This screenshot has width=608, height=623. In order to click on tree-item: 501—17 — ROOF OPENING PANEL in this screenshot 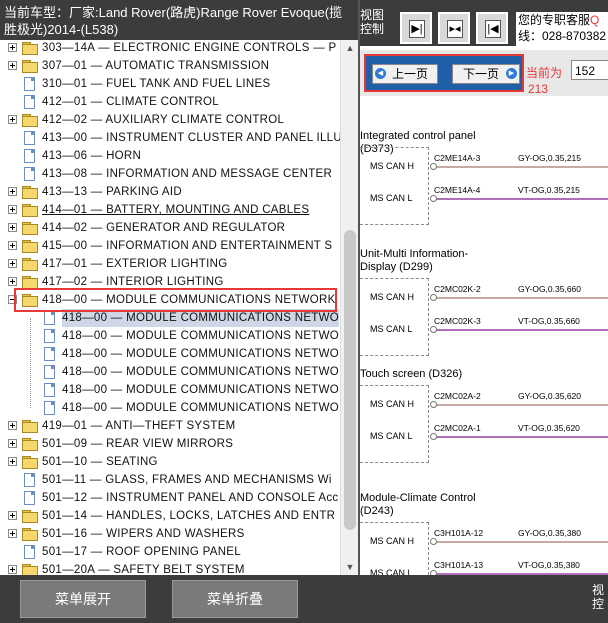, I will do `click(170, 552)`.